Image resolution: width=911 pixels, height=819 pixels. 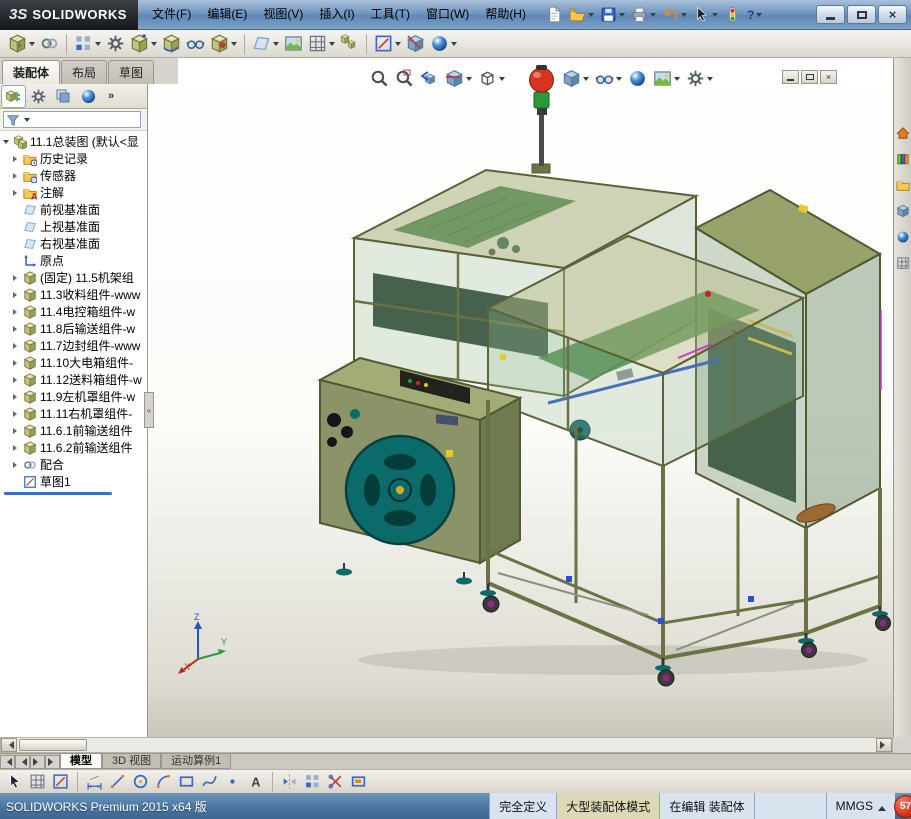 What do you see at coordinates (892, 14) in the screenshot?
I see `close-button: ×` at bounding box center [892, 14].